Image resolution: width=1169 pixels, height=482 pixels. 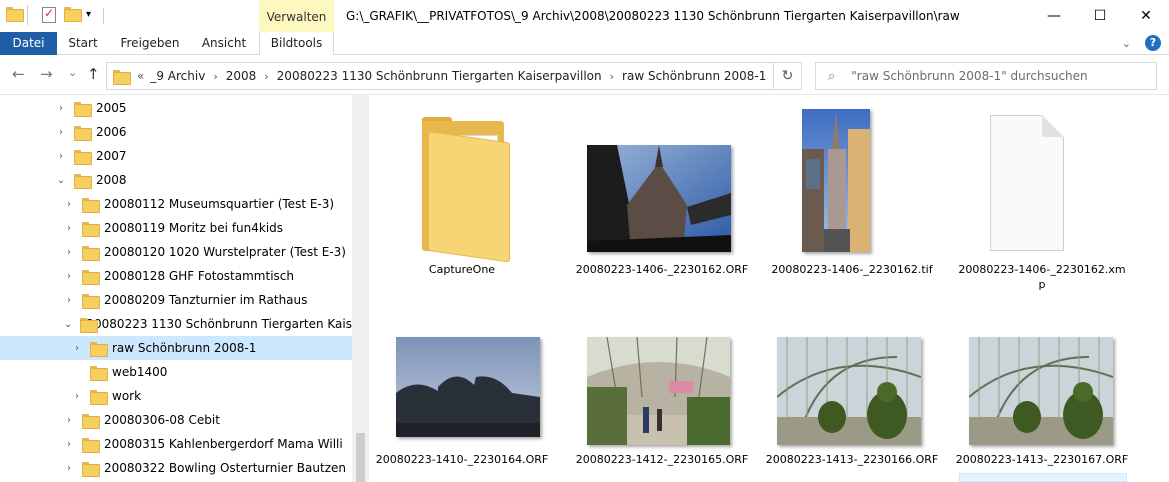 What do you see at coordinates (73, 14) in the screenshot?
I see `new-folder-icon` at bounding box center [73, 14].